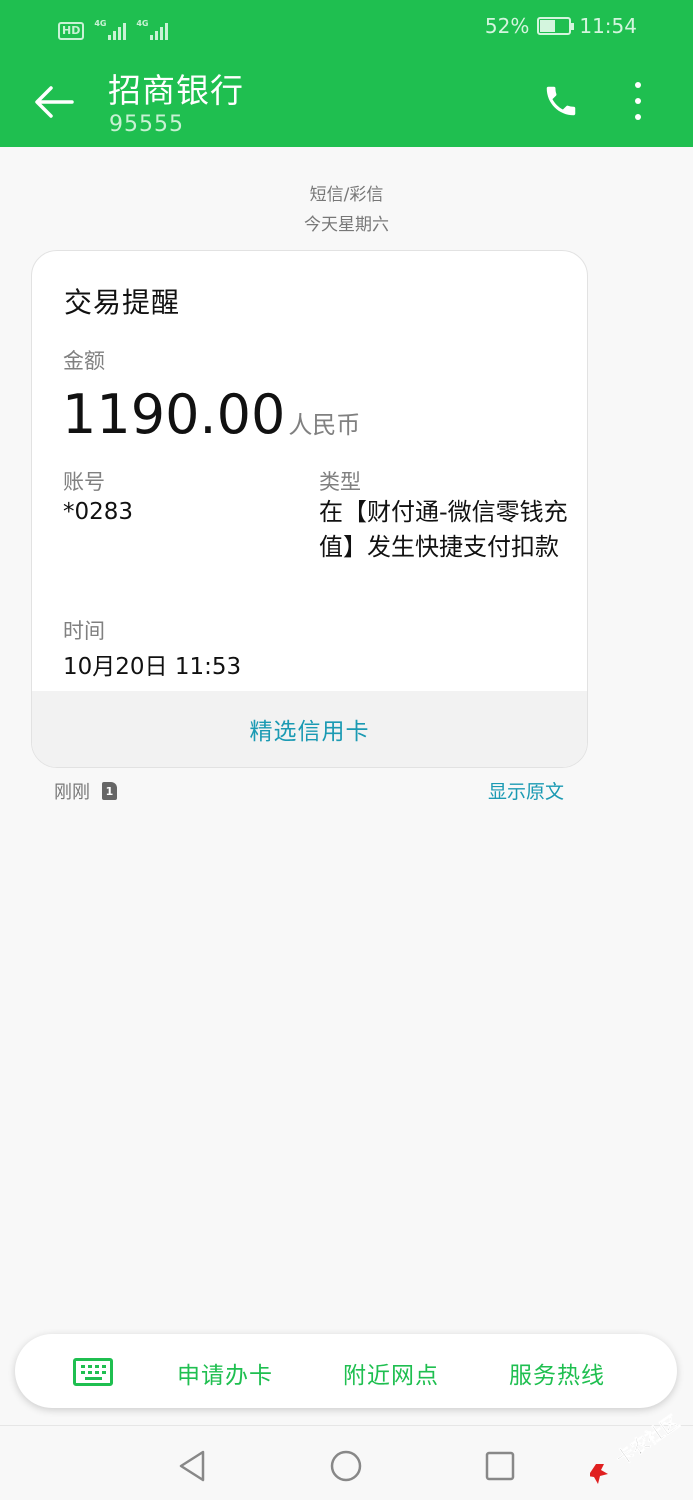  I want to click on sim-card-icon: 1, so click(109, 791).